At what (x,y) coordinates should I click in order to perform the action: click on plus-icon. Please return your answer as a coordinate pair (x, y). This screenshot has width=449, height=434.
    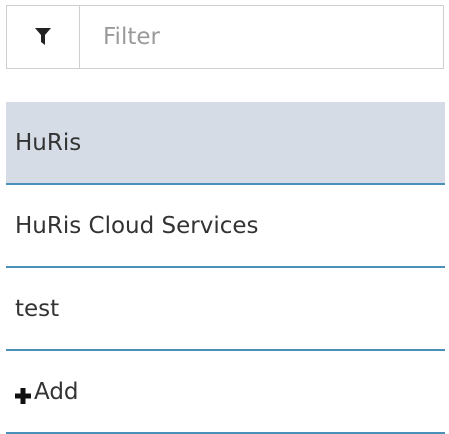
    Looking at the image, I should click on (23, 394).